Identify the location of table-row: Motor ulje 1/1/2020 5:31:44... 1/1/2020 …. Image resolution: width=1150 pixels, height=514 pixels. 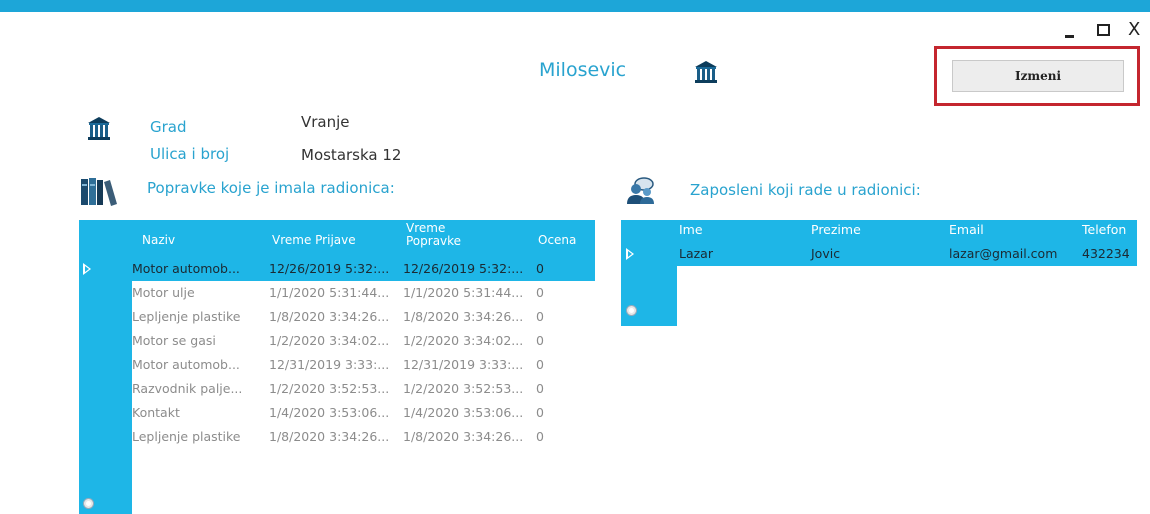
(363, 293).